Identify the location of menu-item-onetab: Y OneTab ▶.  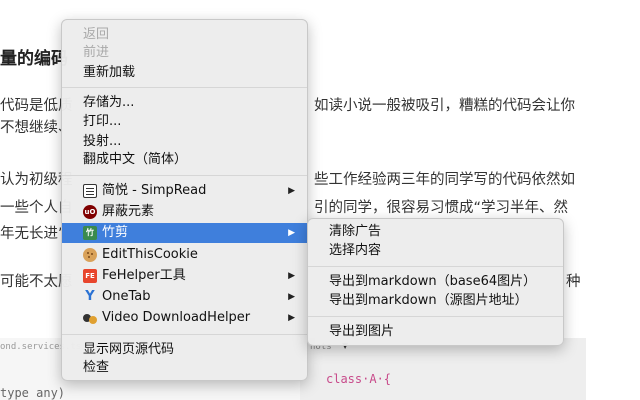
(184, 297).